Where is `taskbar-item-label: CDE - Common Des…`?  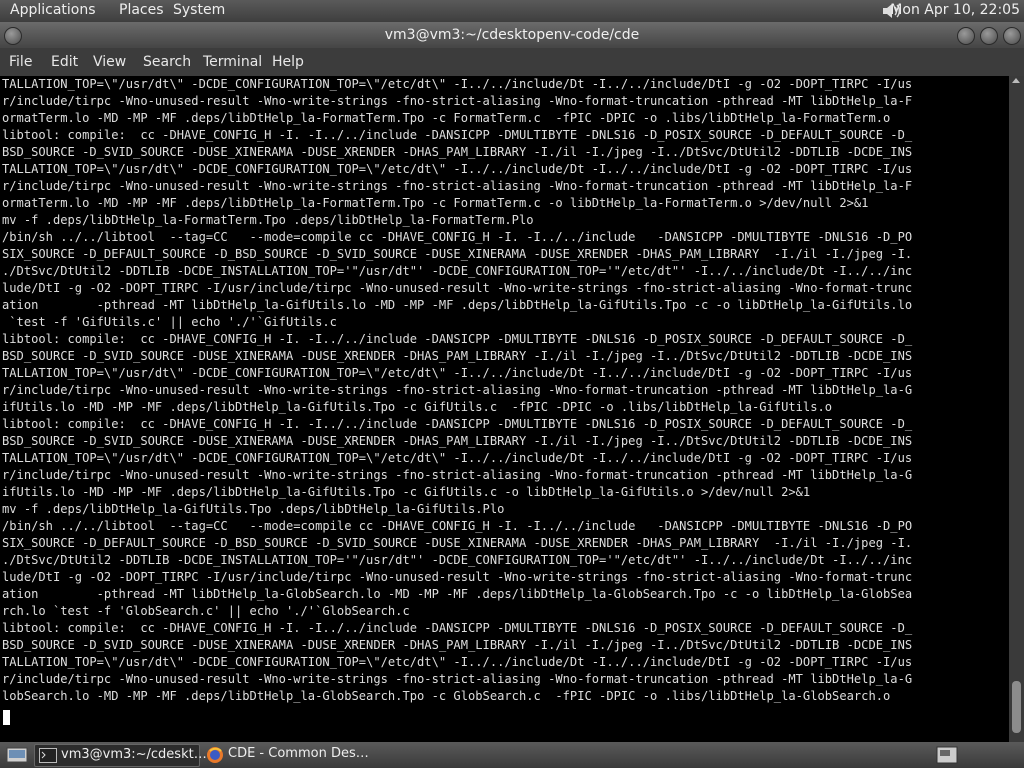
taskbar-item-label: CDE - Common Des… is located at coordinates (298, 753).